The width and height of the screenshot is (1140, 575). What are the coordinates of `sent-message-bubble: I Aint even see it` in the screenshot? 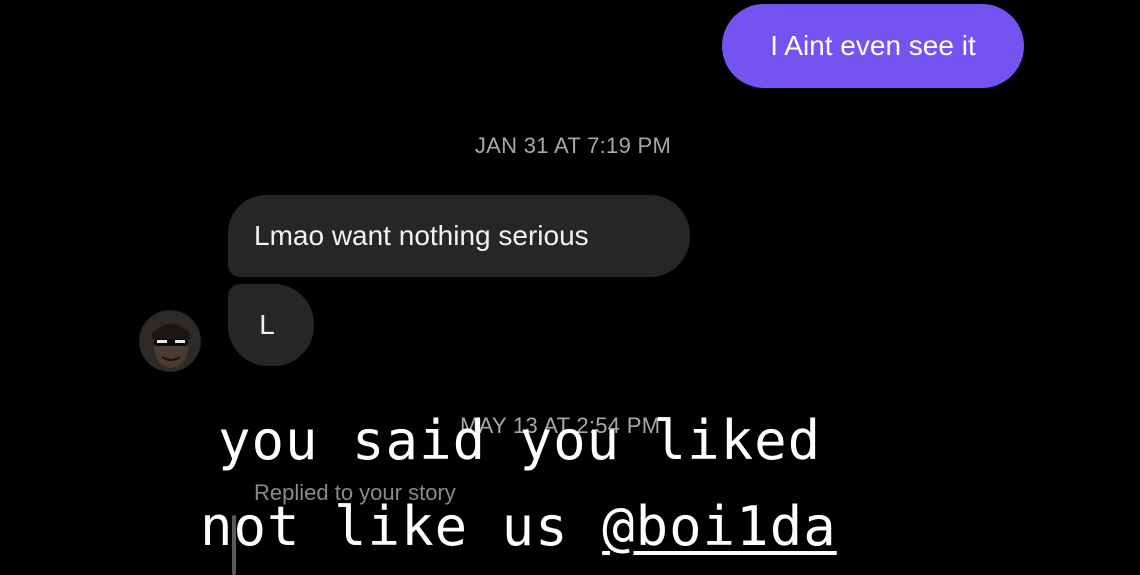 It's located at (873, 46).